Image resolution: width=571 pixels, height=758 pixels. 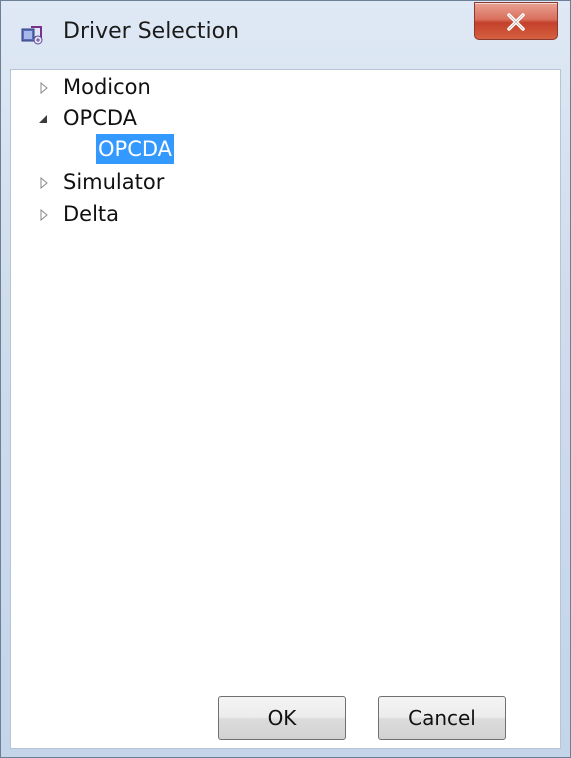 What do you see at coordinates (32, 34) in the screenshot?
I see `driver-app-icon` at bounding box center [32, 34].